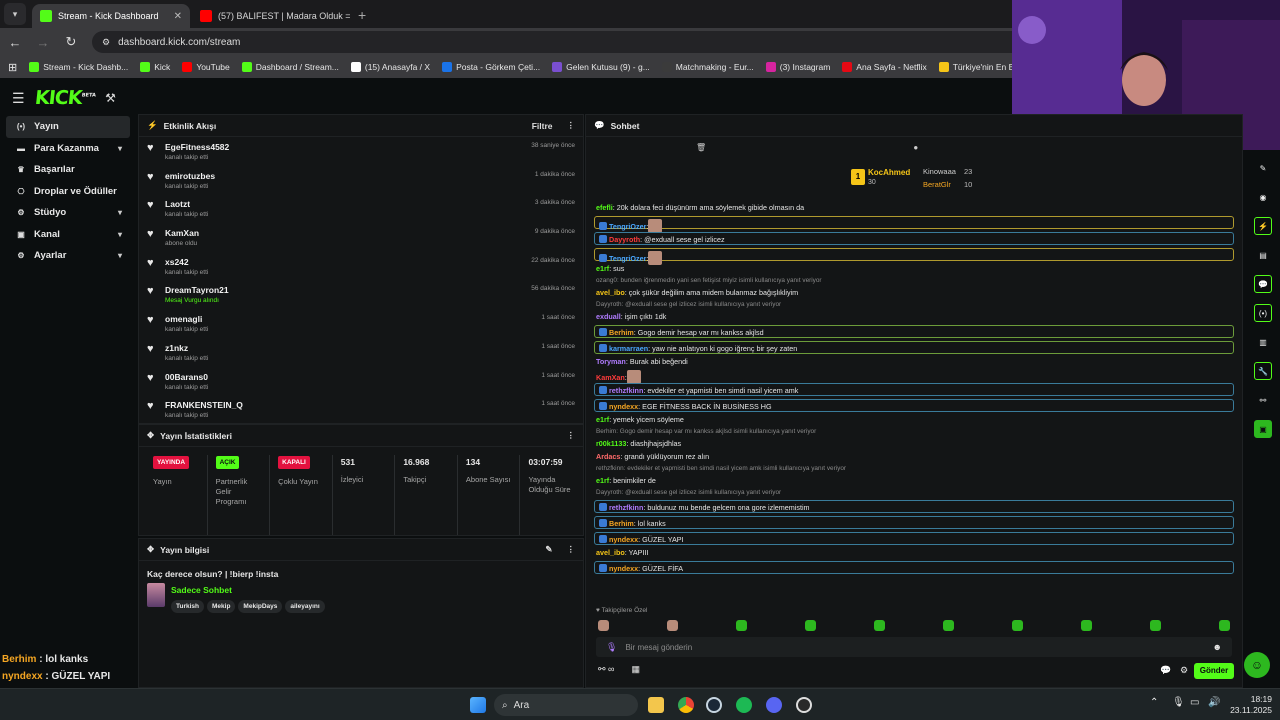  What do you see at coordinates (106, 42) in the screenshot?
I see `site-info-icon: ⚙` at bounding box center [106, 42].